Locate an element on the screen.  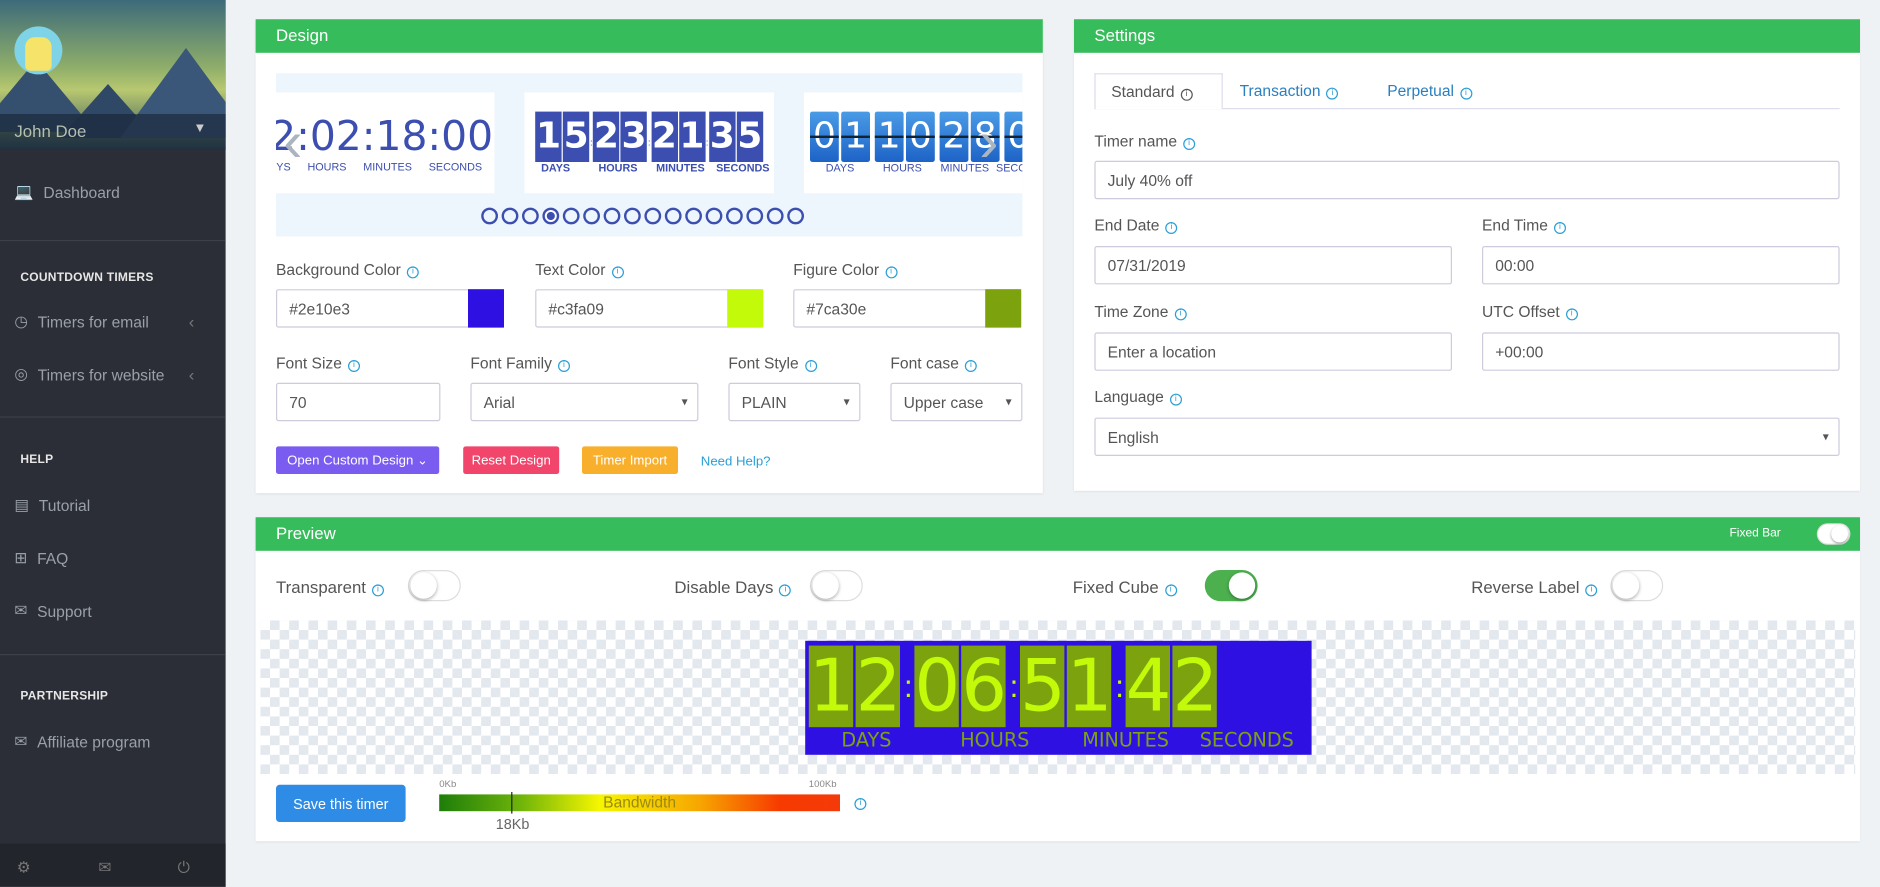
preview-timer: 12:06:51:42 DAYS HOURS MINUTES SECONDS is located at coordinates (1058, 697).